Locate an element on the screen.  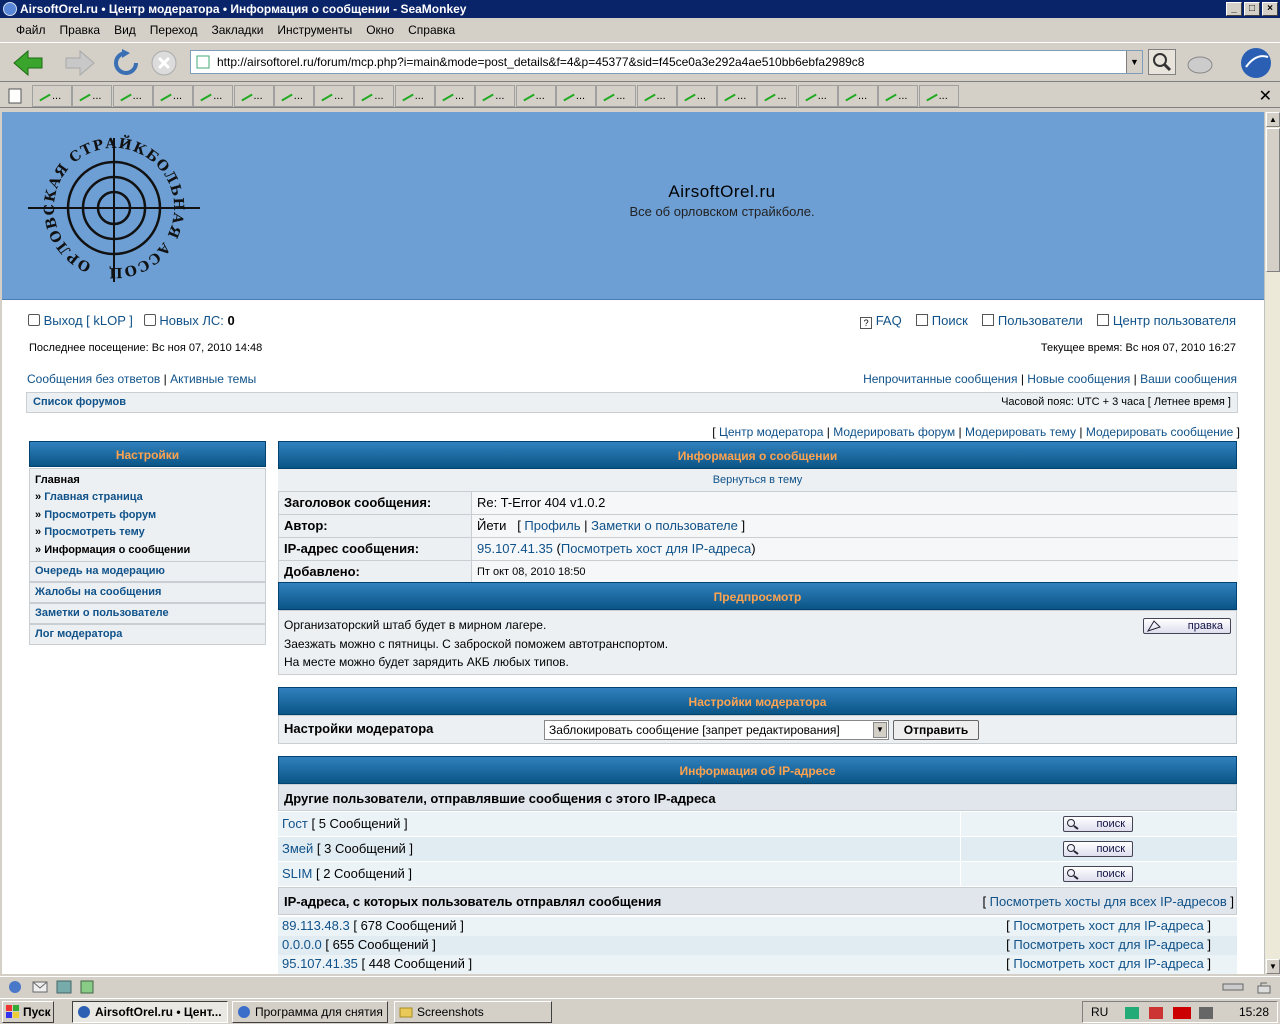
task-screenshots-folder: Screenshots is located at coordinates (473, 1012).